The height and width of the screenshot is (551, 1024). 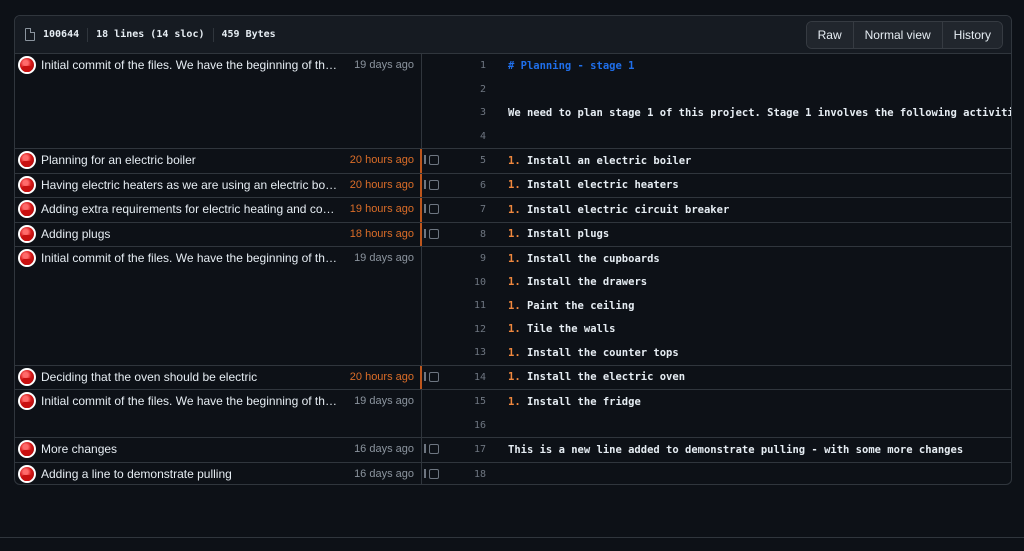 What do you see at coordinates (580, 401) in the screenshot?
I see `code-text: Install the fridge` at bounding box center [580, 401].